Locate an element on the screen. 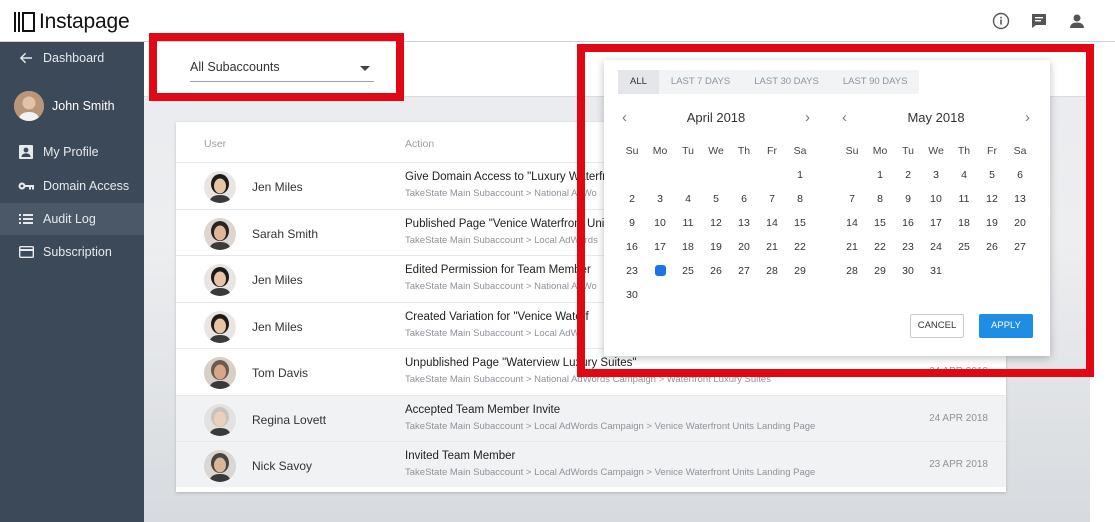  calendar-day: 24 is located at coordinates (936, 252).